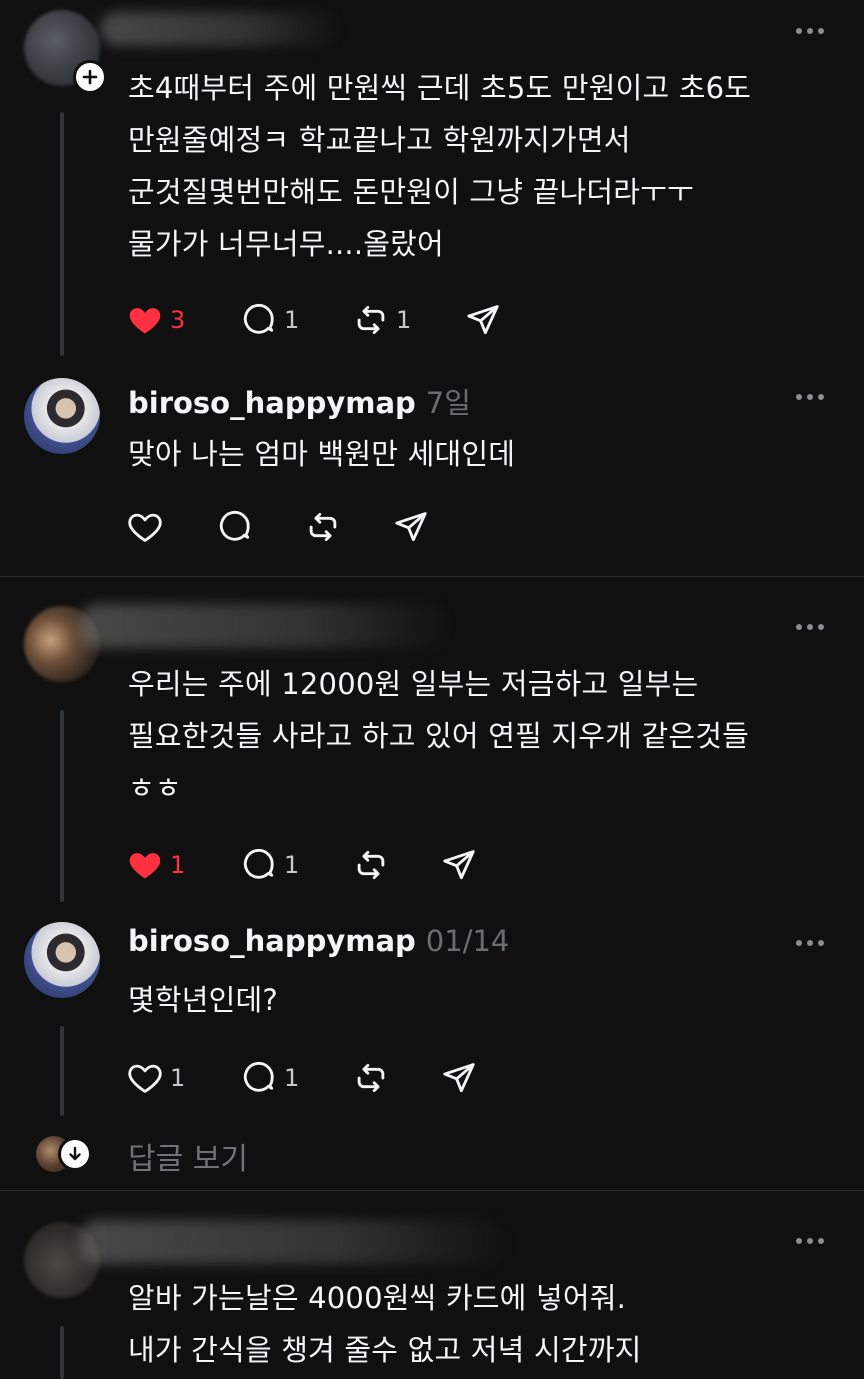 This screenshot has width=864, height=1379. I want to click on like-button: 3, so click(155, 320).